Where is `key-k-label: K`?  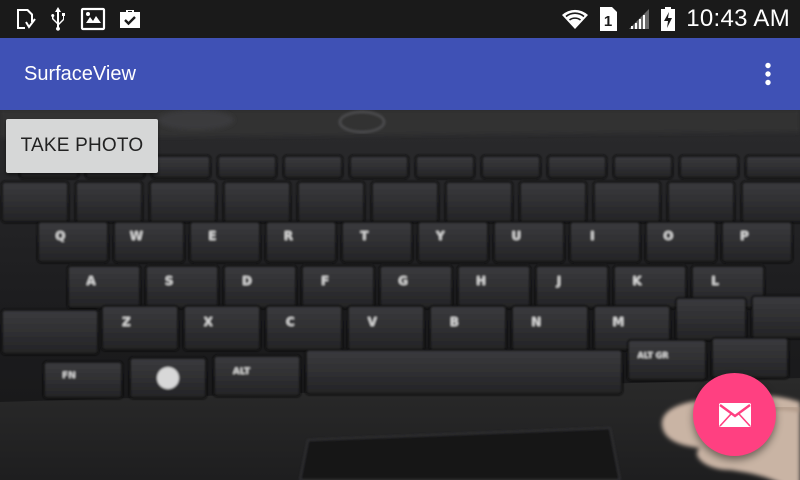
key-k-label: K is located at coordinates (637, 281).